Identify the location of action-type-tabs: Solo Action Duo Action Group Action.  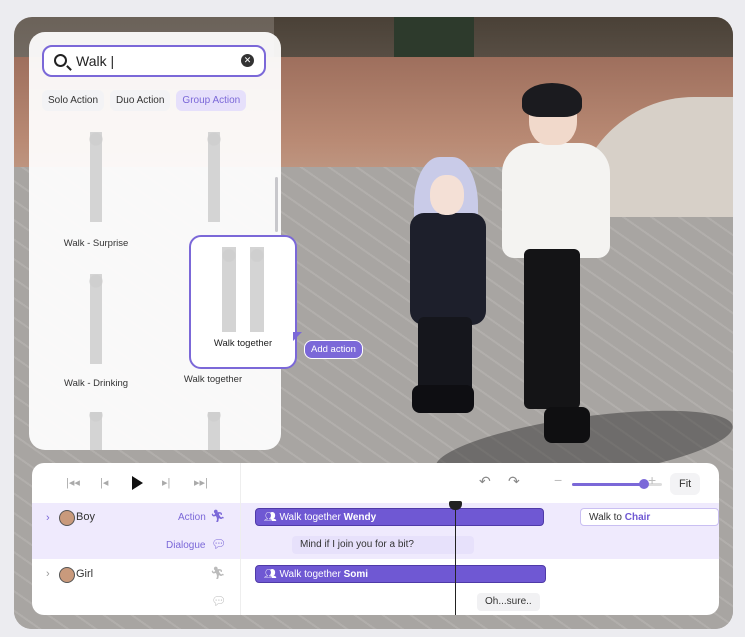
(144, 100).